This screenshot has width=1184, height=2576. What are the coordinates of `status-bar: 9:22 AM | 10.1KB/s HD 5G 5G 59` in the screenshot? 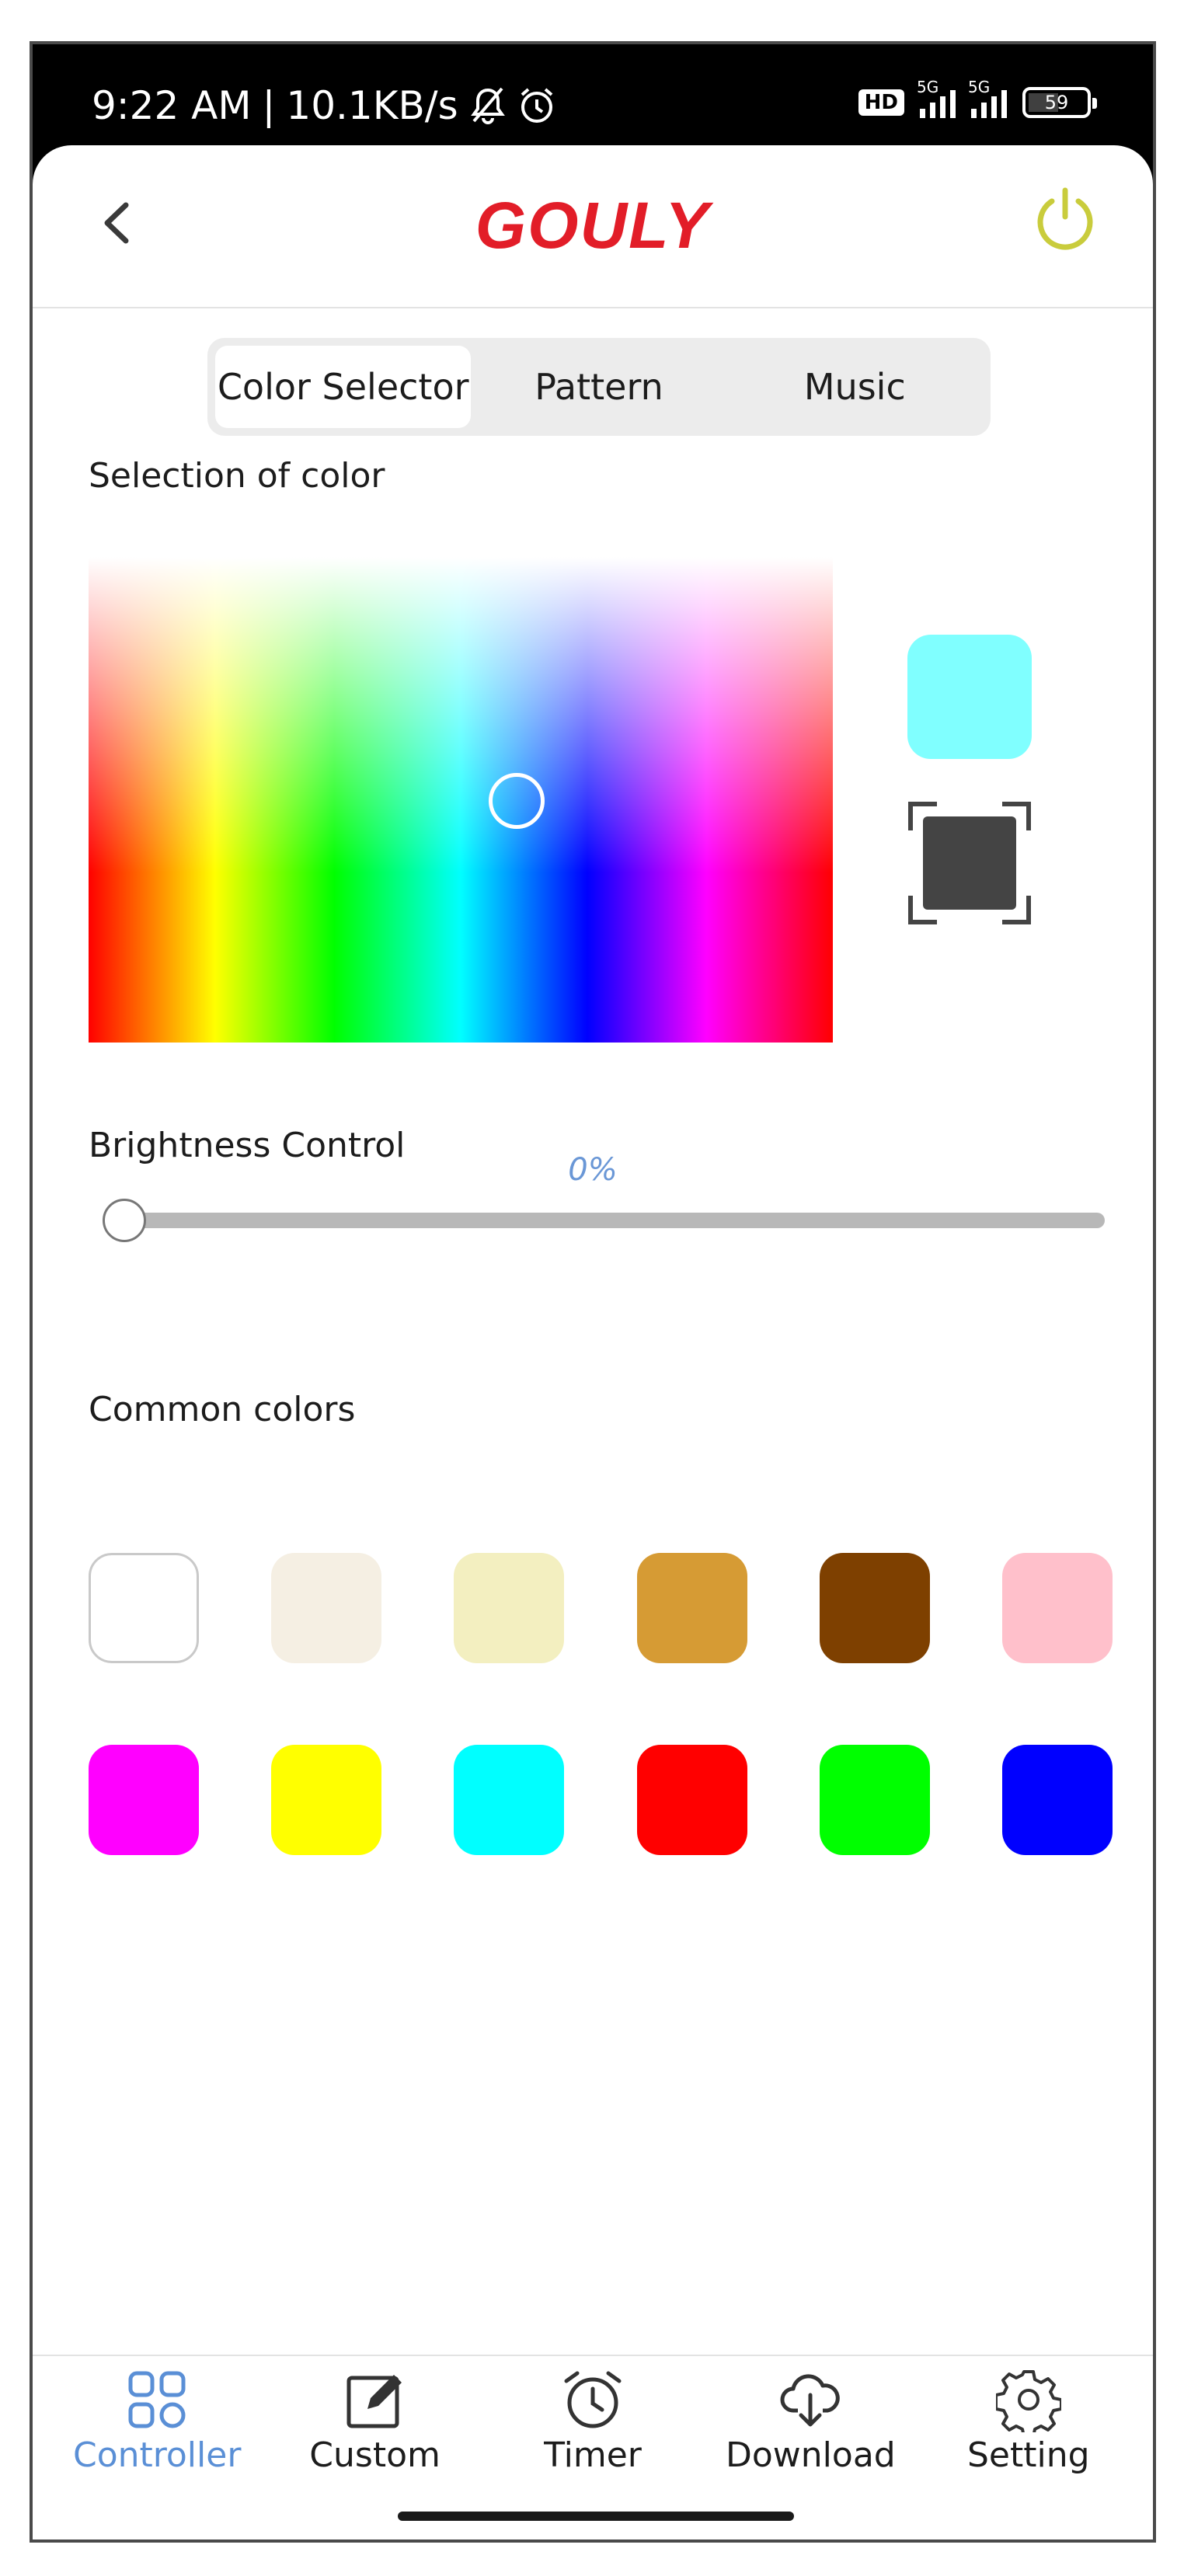 It's located at (593, 102).